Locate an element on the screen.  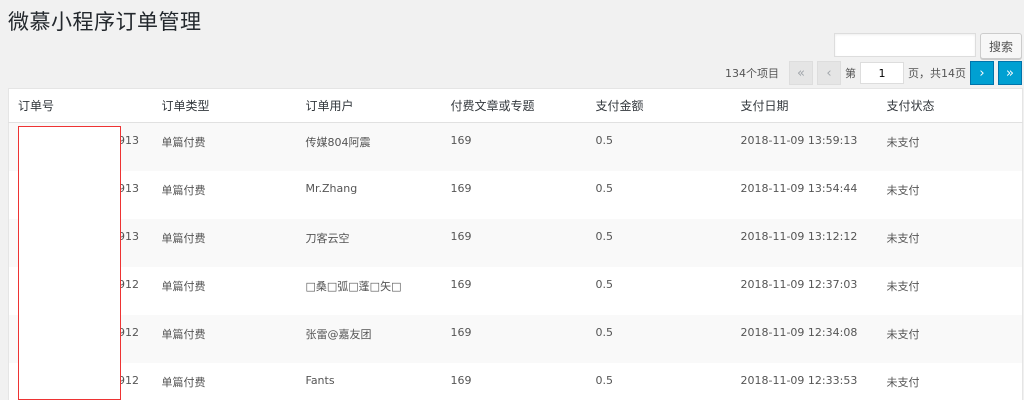
column-header-amount: 支付金额 is located at coordinates (659, 105).